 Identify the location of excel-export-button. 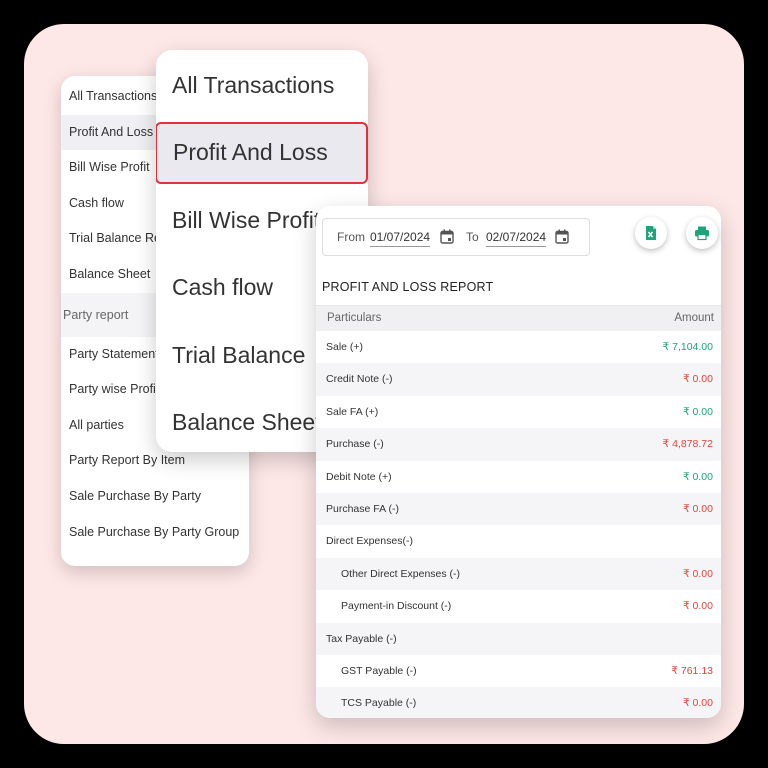
(651, 233).